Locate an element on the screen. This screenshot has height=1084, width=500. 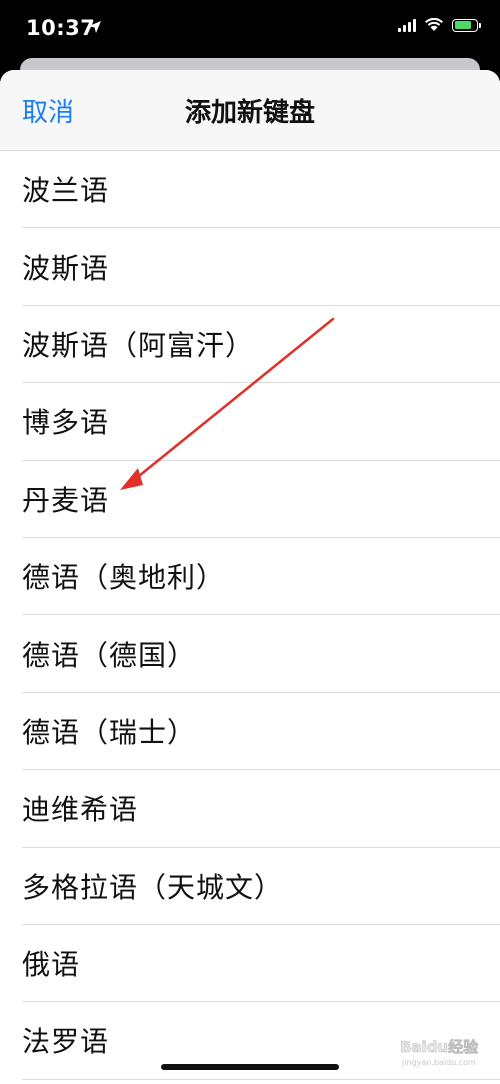
list-item: 波斯语 is located at coordinates (261, 267).